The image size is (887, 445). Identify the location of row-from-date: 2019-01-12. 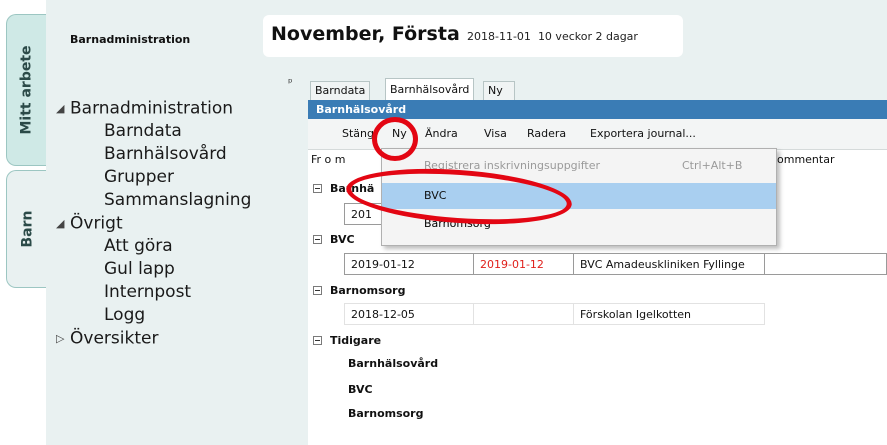
(409, 264).